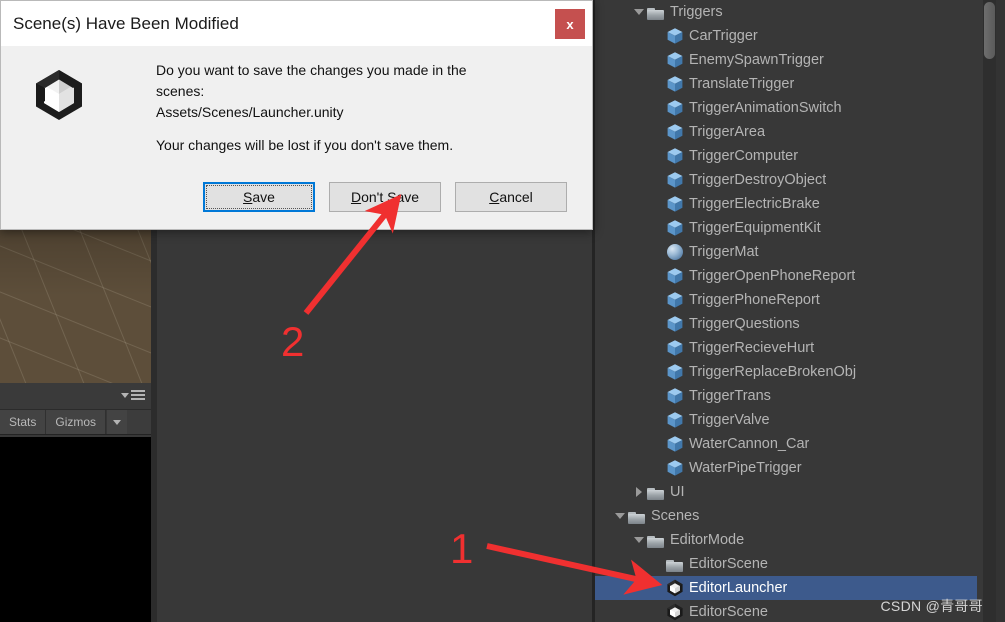  What do you see at coordinates (931, 606) in the screenshot?
I see `watermark: CSDN @青哥哥` at bounding box center [931, 606].